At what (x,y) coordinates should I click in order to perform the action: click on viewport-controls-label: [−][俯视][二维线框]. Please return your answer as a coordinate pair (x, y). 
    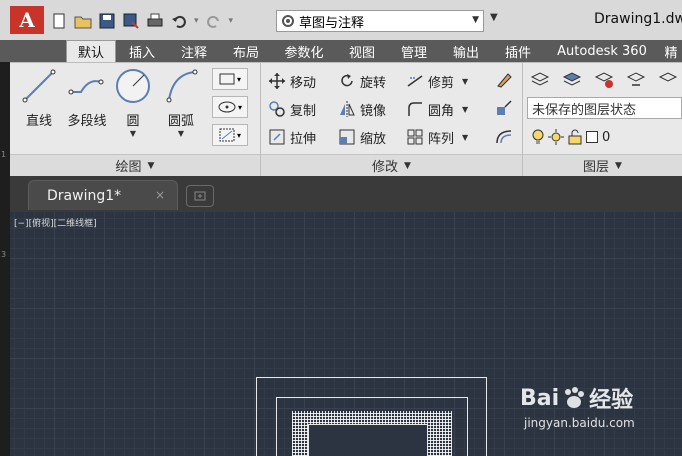
    Looking at the image, I should click on (55, 222).